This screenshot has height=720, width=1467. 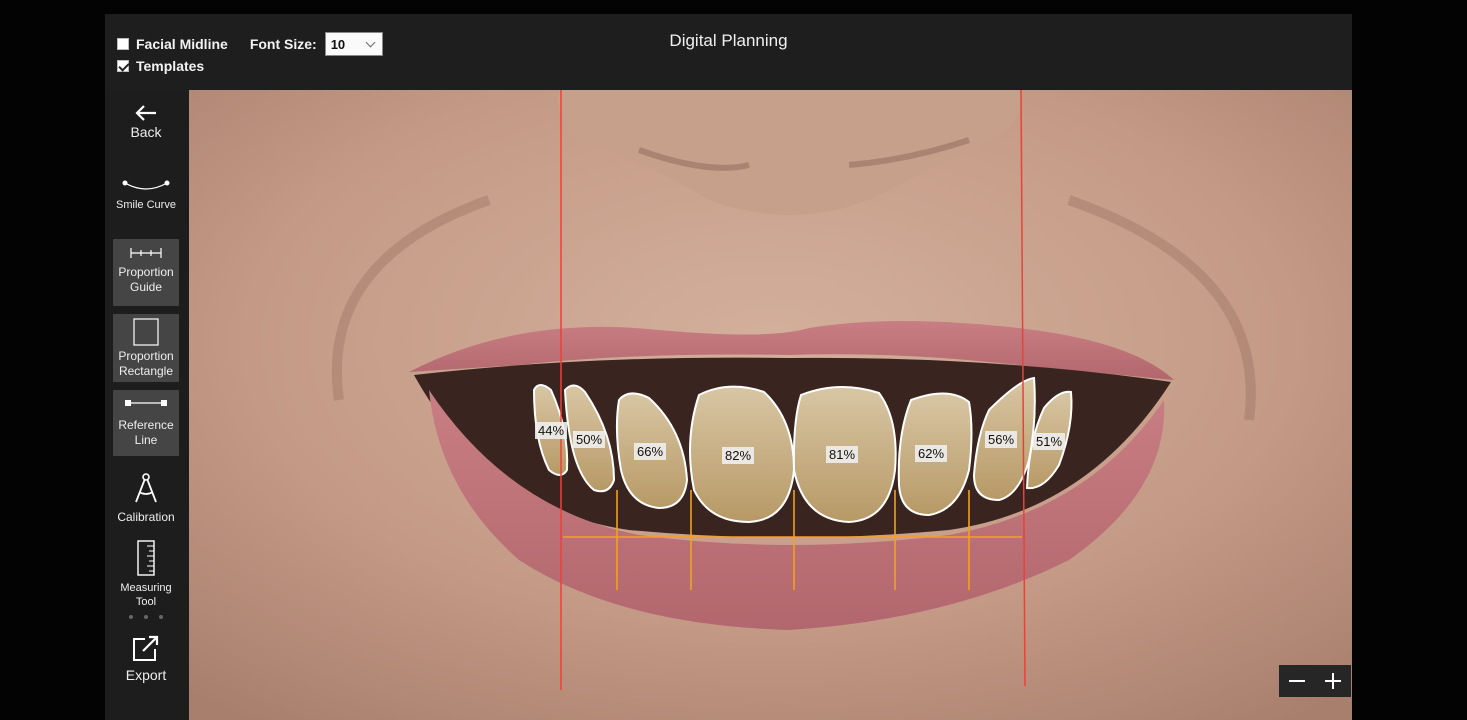 I want to click on templates-label: Templates, so click(x=170, y=66).